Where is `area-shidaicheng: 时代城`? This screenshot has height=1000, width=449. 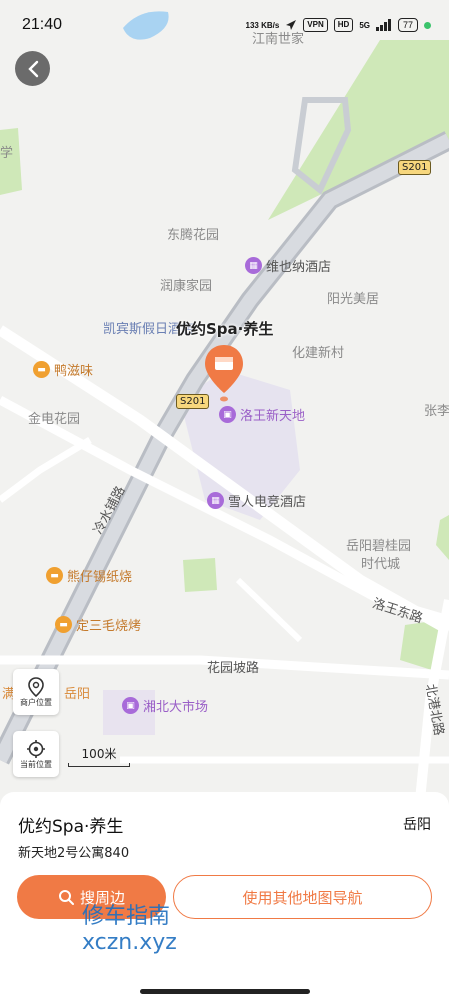
area-shidaicheng: 时代城 is located at coordinates (381, 564).